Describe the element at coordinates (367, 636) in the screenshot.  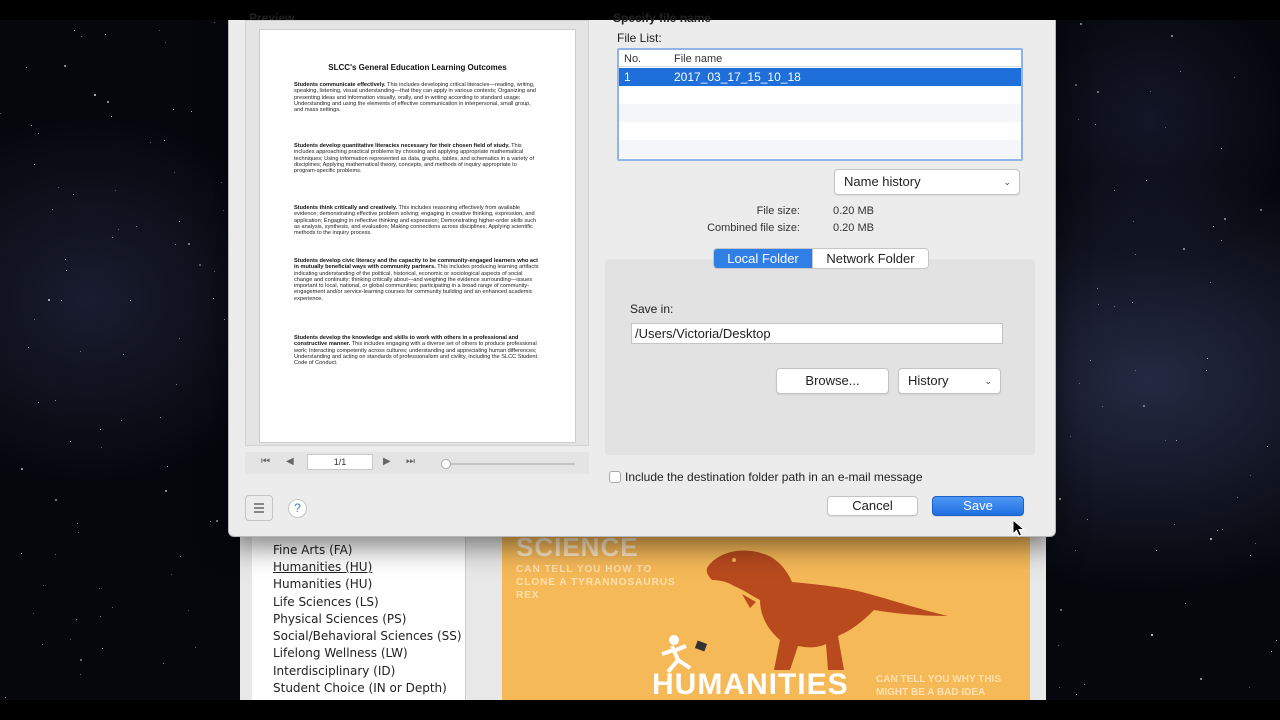
I see `list-item: Social/Behavioral Sciences (SS)` at that location.